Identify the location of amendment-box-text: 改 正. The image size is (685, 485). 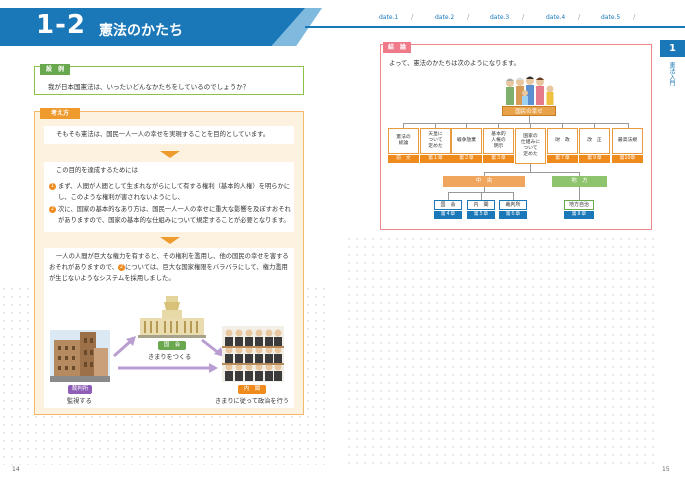
(594, 140).